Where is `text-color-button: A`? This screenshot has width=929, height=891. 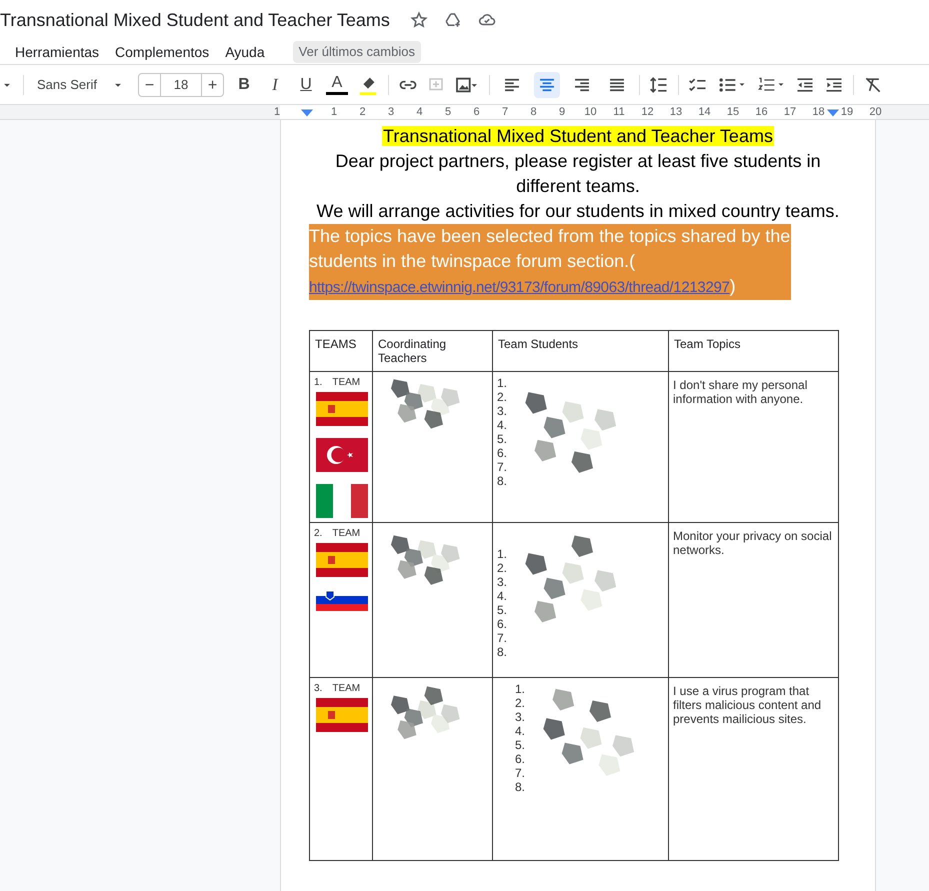
text-color-button: A is located at coordinates (337, 84).